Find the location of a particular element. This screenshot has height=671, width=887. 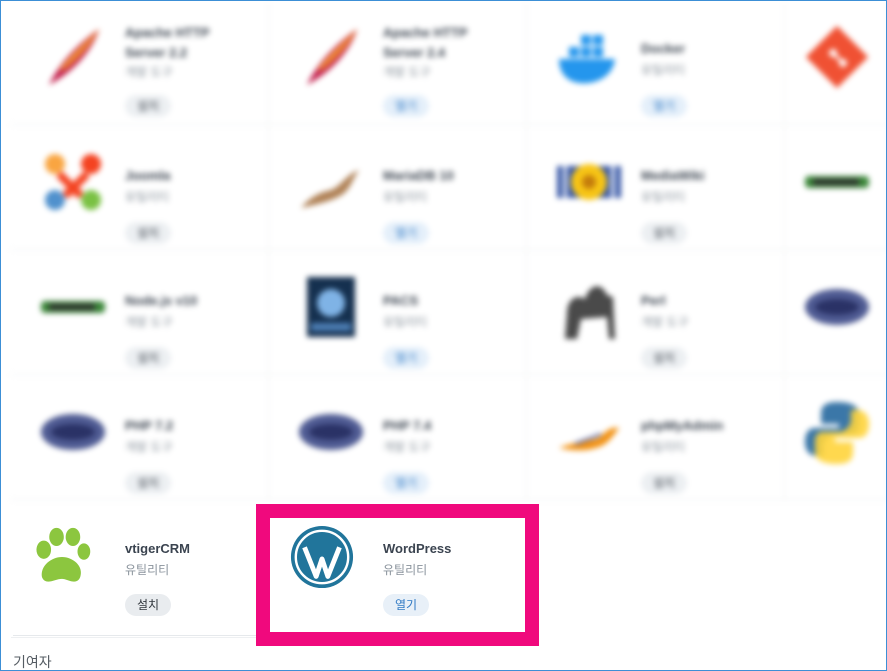

app-tile-apache-24: Apache HTTP Server 2.4 개발 도구 열기 is located at coordinates (398, 63).